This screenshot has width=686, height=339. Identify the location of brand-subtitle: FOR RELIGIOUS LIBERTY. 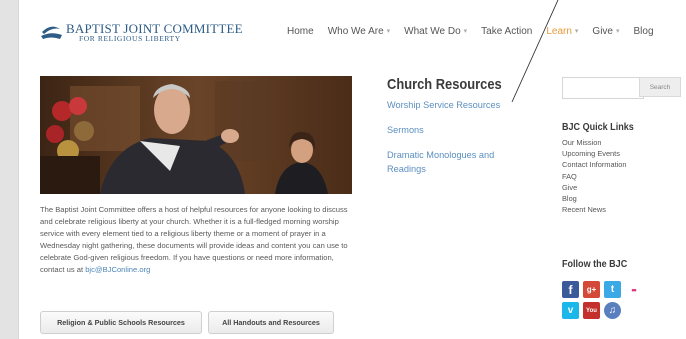
(130, 38).